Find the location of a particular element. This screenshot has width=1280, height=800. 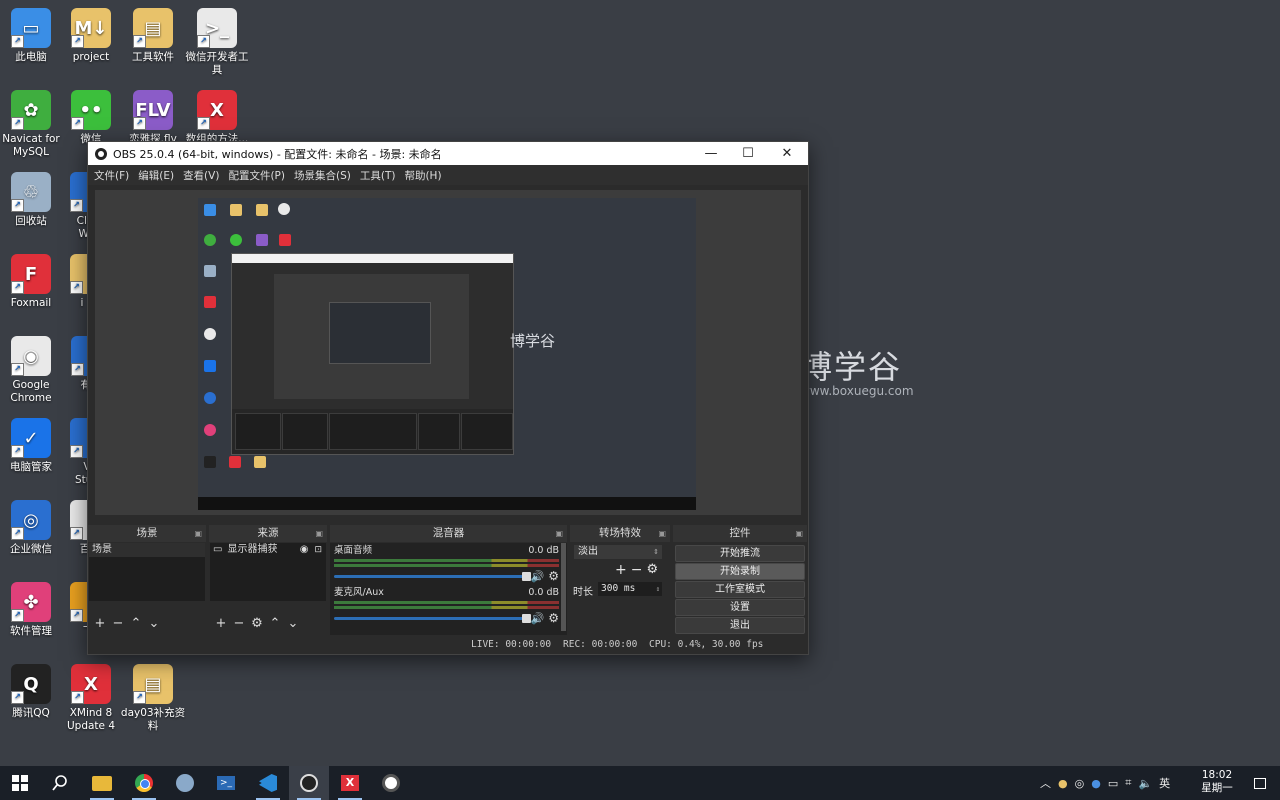

notification-button is located at coordinates (1260, 783).